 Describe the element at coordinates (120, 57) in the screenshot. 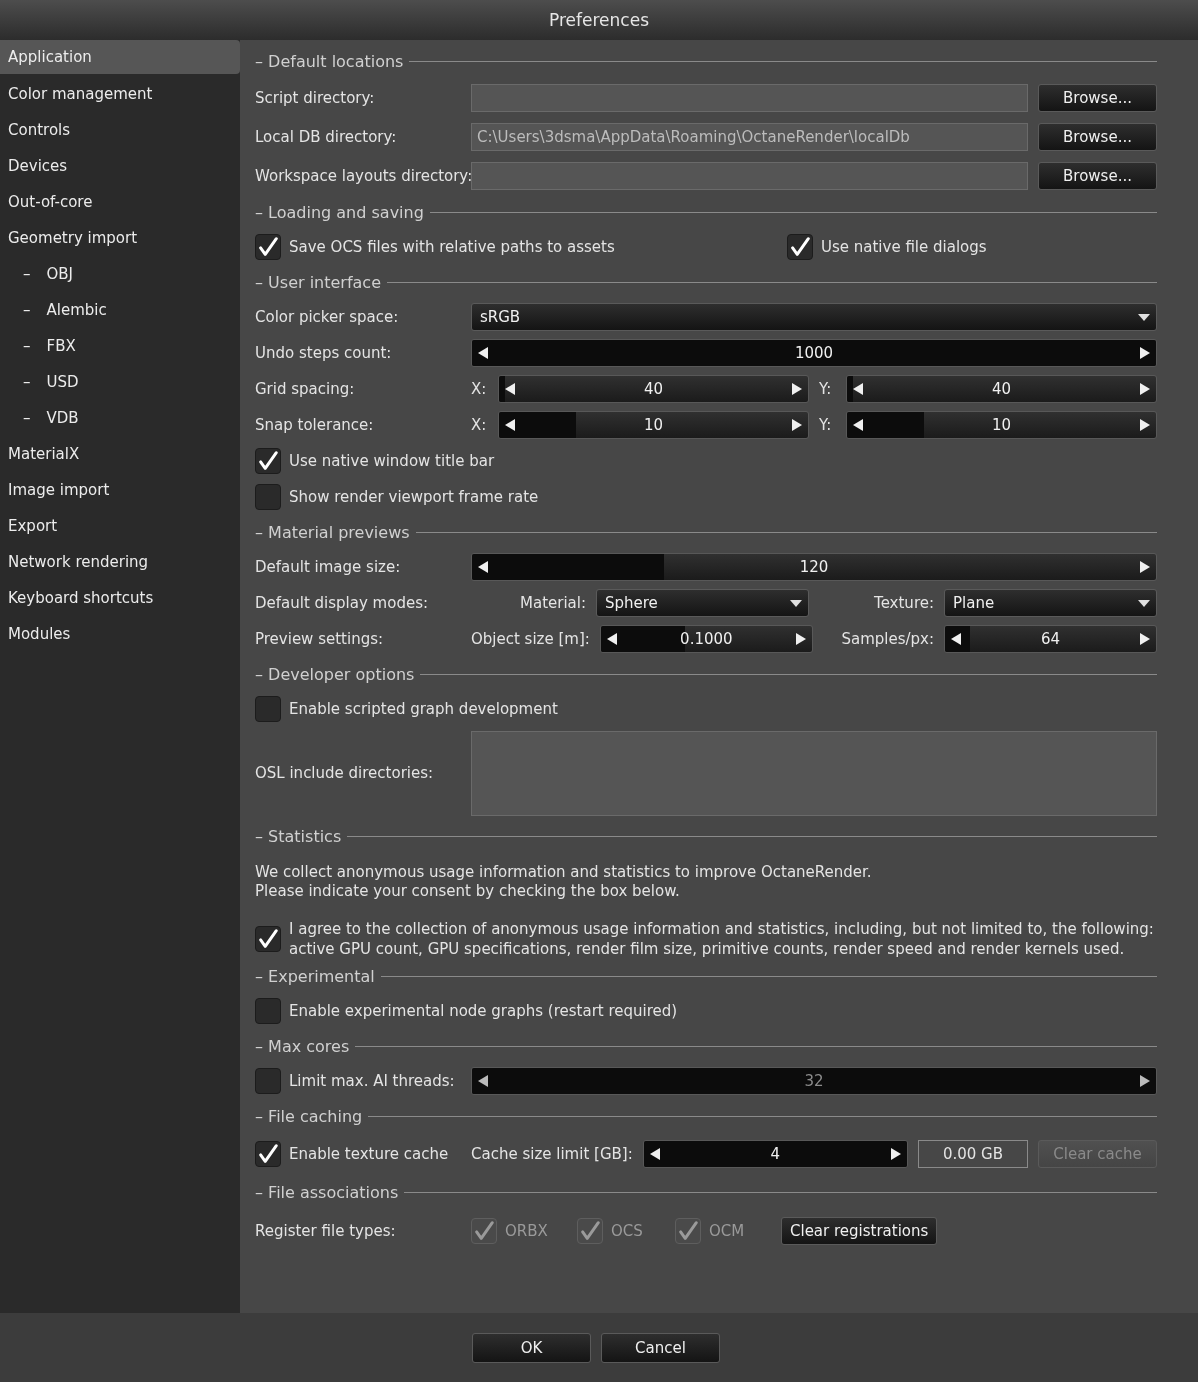

I see `sidebar-item: Application` at that location.